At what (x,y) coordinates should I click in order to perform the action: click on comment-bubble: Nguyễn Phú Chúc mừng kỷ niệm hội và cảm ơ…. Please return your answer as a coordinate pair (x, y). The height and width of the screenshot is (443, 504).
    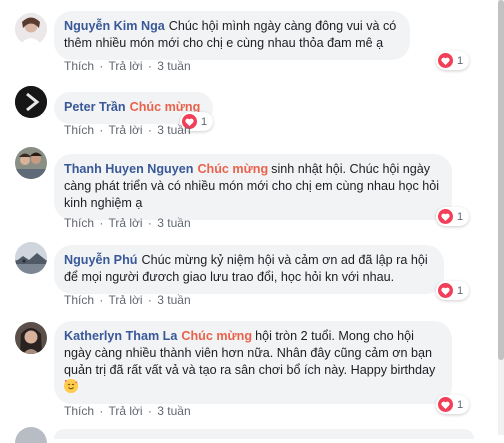
    Looking at the image, I should click on (249, 269).